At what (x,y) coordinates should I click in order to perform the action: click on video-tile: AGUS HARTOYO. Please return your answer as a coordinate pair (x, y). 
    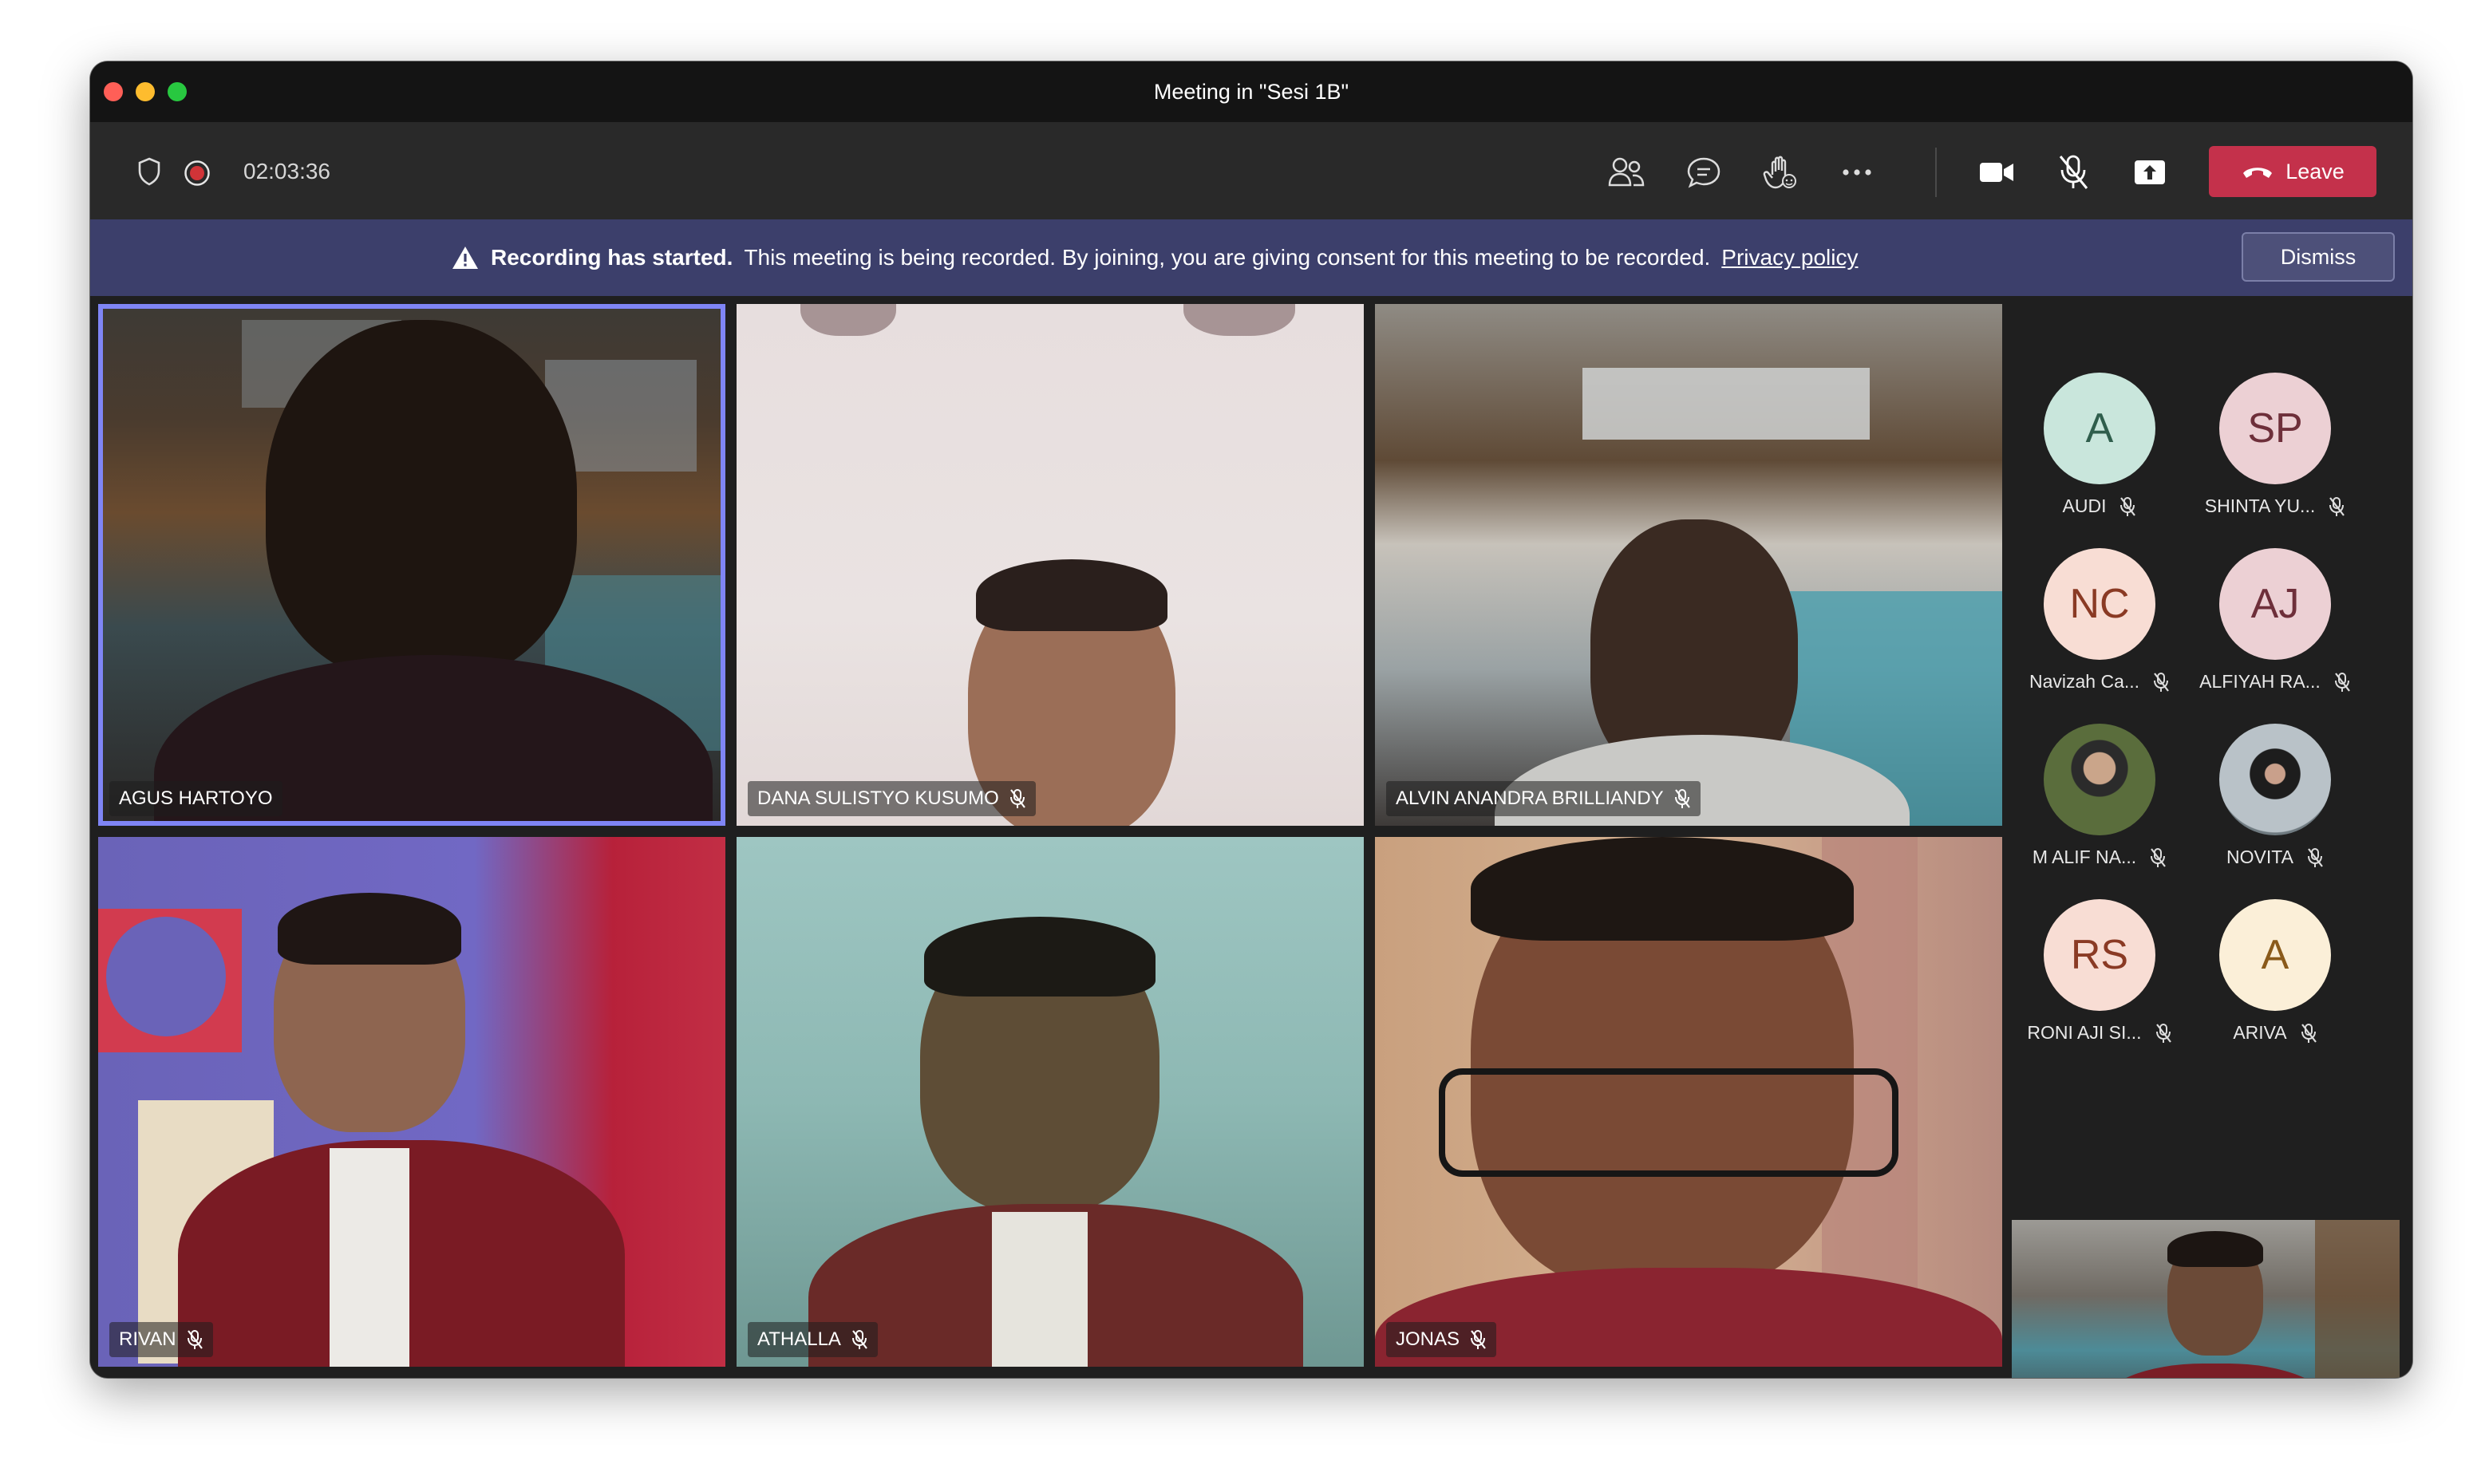
    Looking at the image, I should click on (411, 565).